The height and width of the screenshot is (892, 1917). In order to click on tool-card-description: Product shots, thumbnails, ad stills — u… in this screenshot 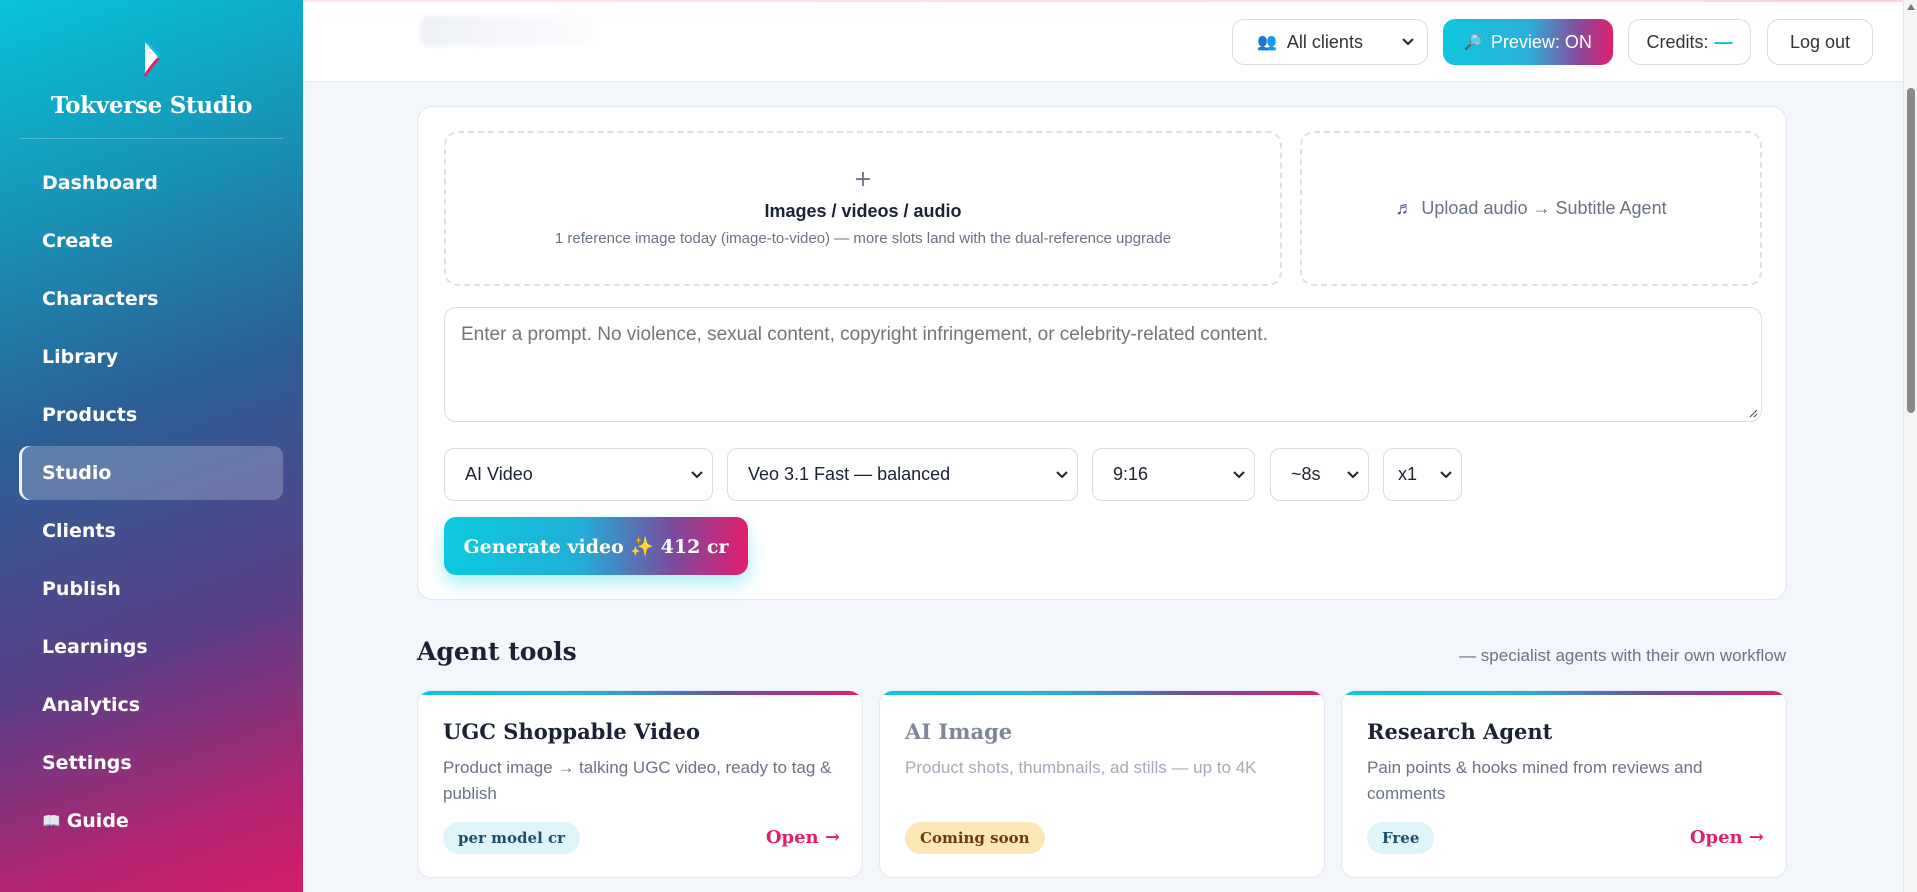, I will do `click(1081, 767)`.